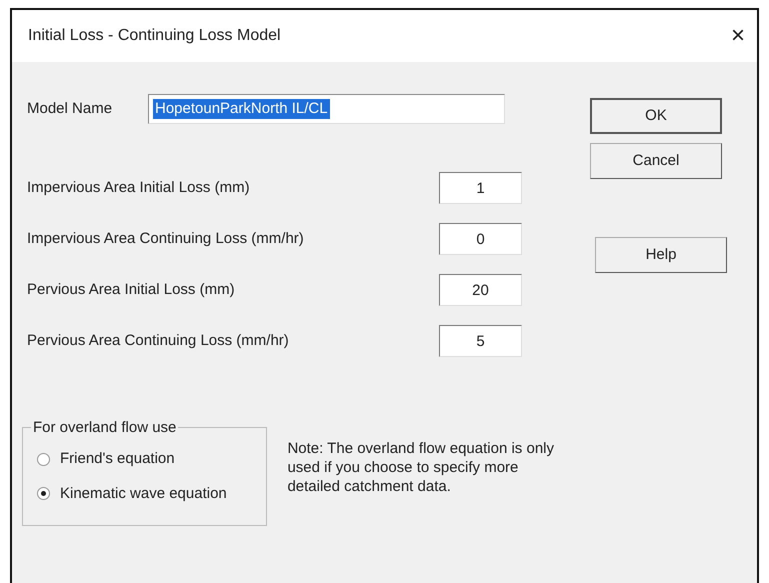 This screenshot has width=769, height=583. Describe the element at coordinates (158, 340) in the screenshot. I see `field-label: Pervious Area Continuing Loss (mm/hr)` at that location.